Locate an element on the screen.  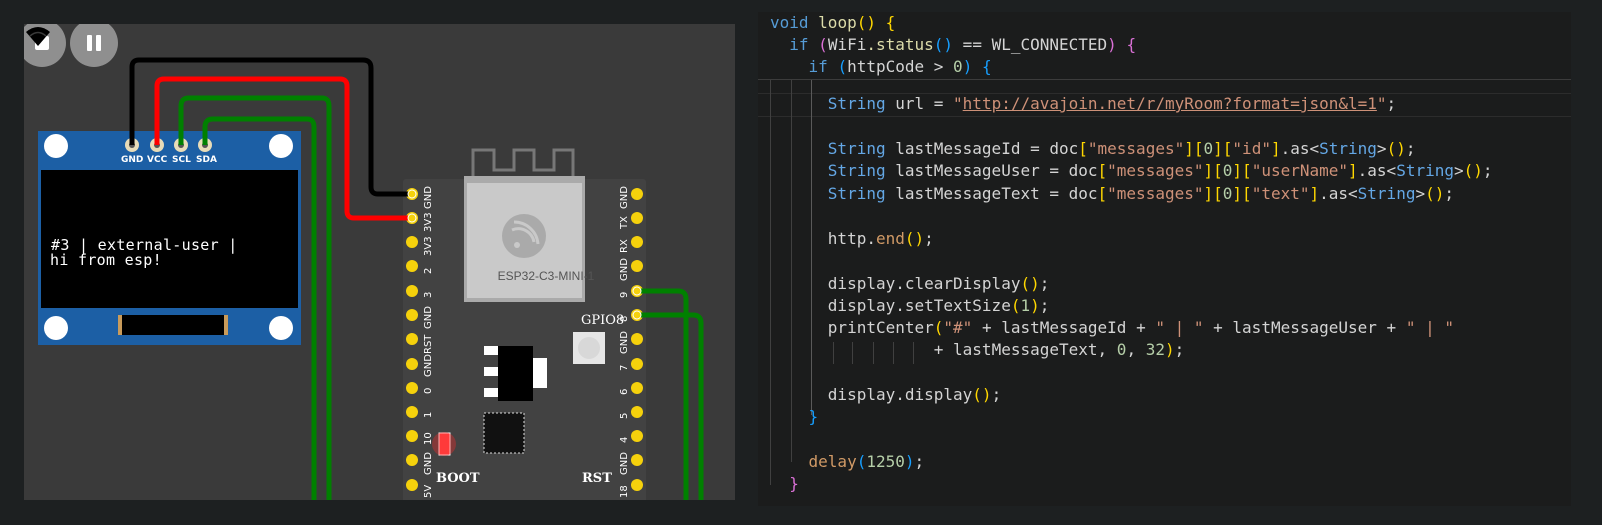
pin-label: 8 is located at coordinates (624, 318).